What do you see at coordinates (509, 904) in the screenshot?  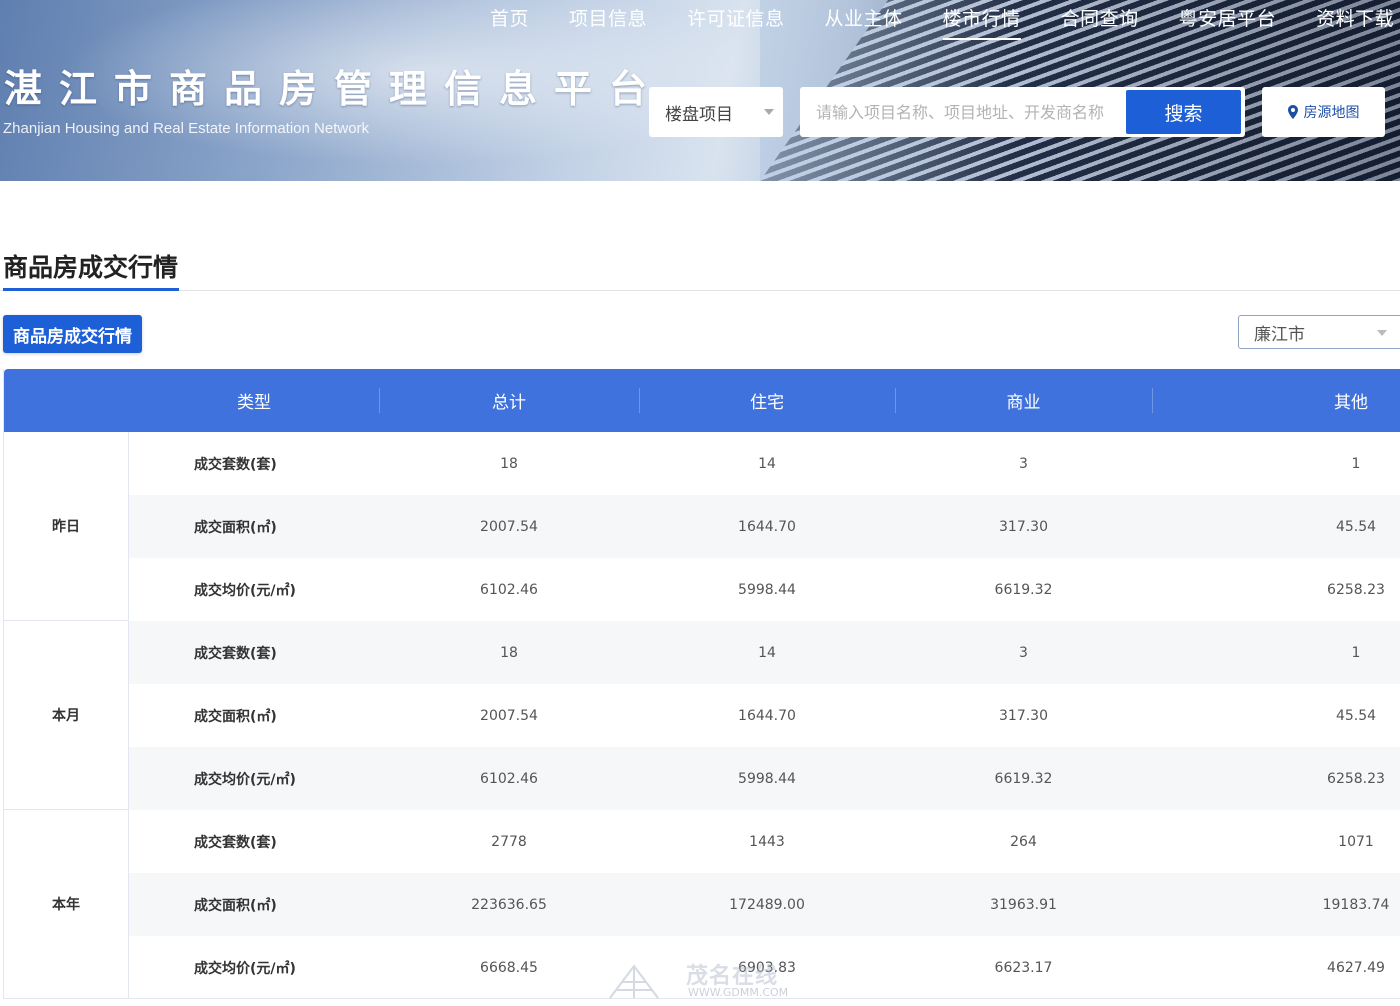 I see `cell-total: 223636.65` at bounding box center [509, 904].